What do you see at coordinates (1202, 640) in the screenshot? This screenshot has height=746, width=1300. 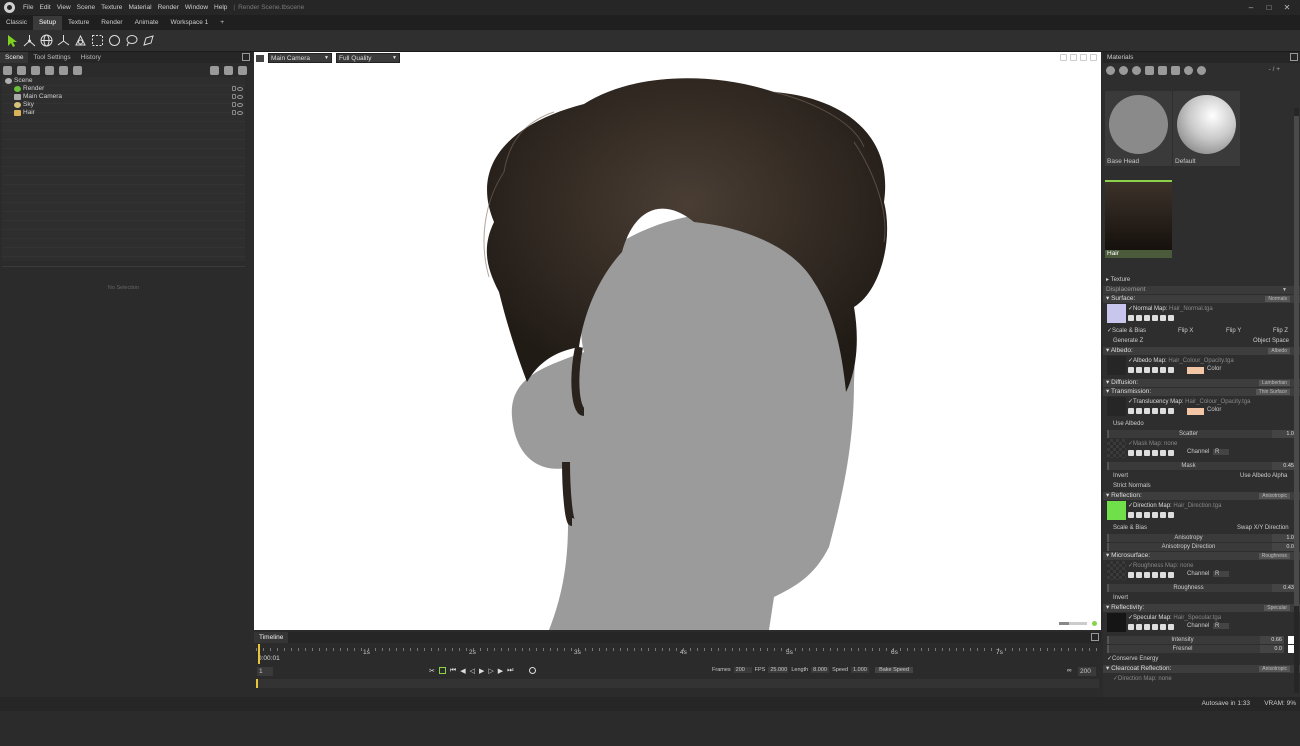 I see `intensity-slider: Intensity 0.66` at bounding box center [1202, 640].